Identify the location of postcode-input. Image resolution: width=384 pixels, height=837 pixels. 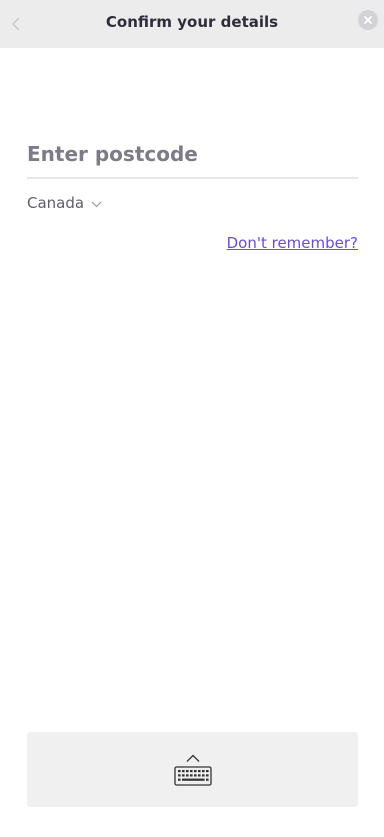
(192, 154).